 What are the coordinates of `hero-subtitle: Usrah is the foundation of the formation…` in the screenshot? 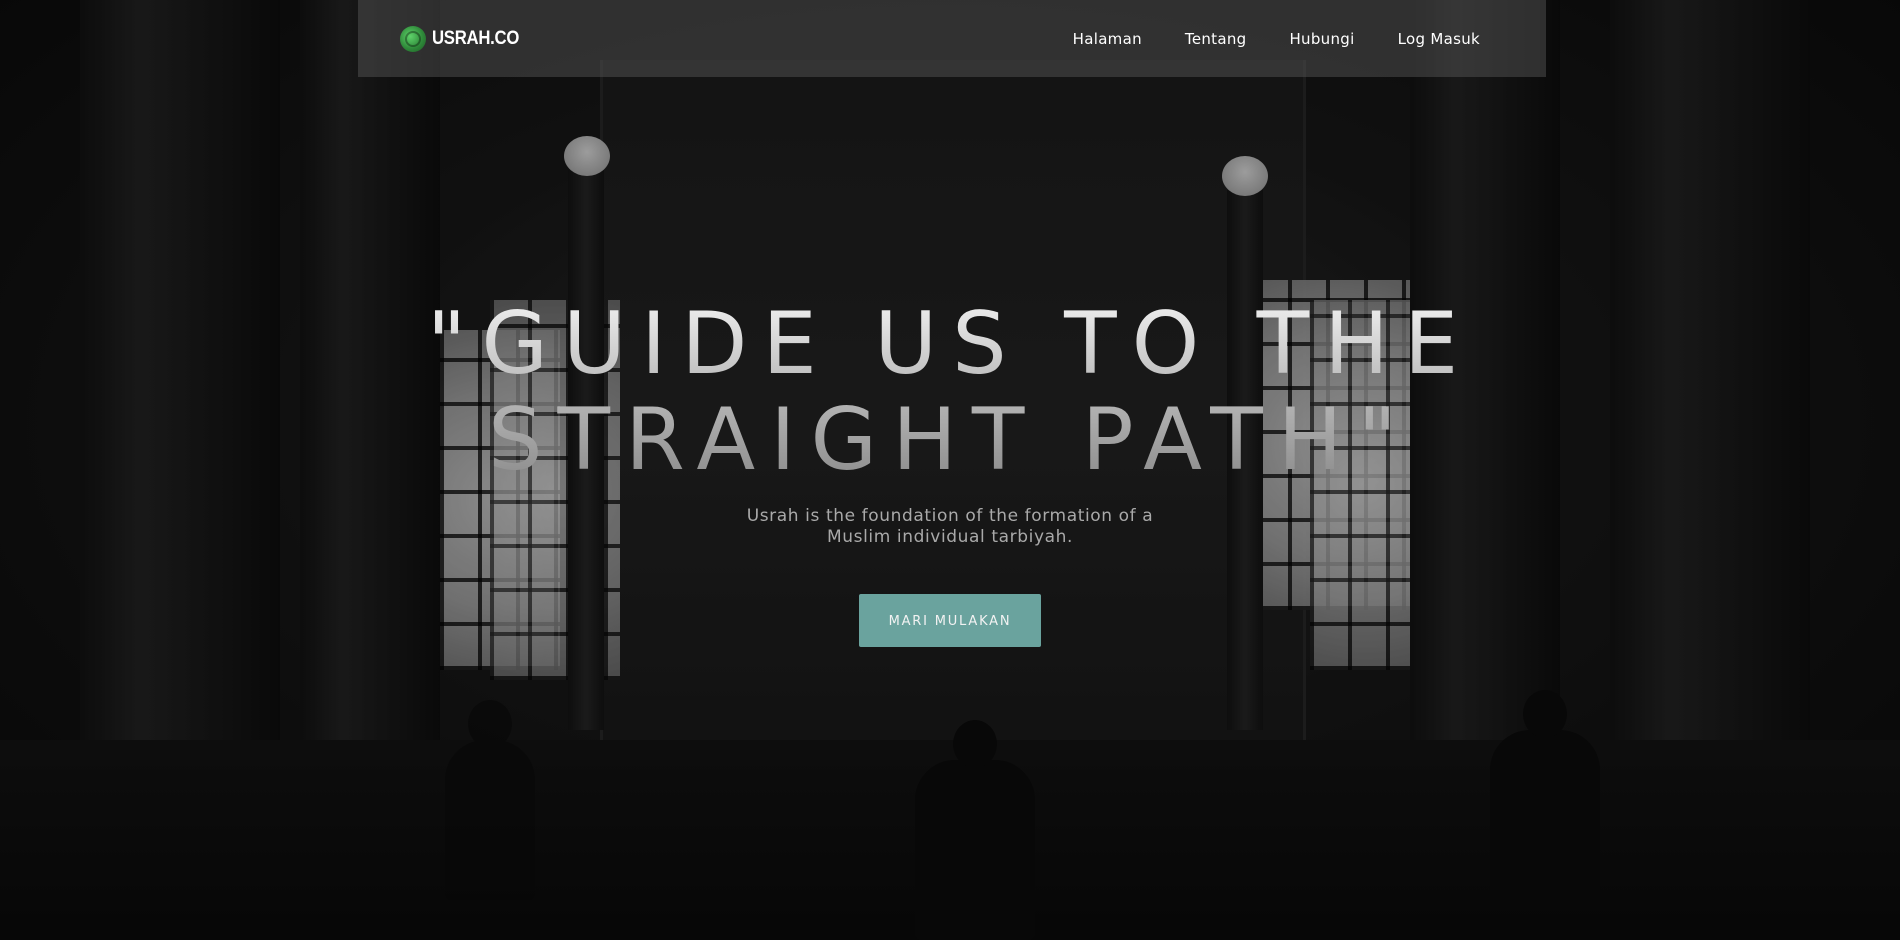 It's located at (950, 526).